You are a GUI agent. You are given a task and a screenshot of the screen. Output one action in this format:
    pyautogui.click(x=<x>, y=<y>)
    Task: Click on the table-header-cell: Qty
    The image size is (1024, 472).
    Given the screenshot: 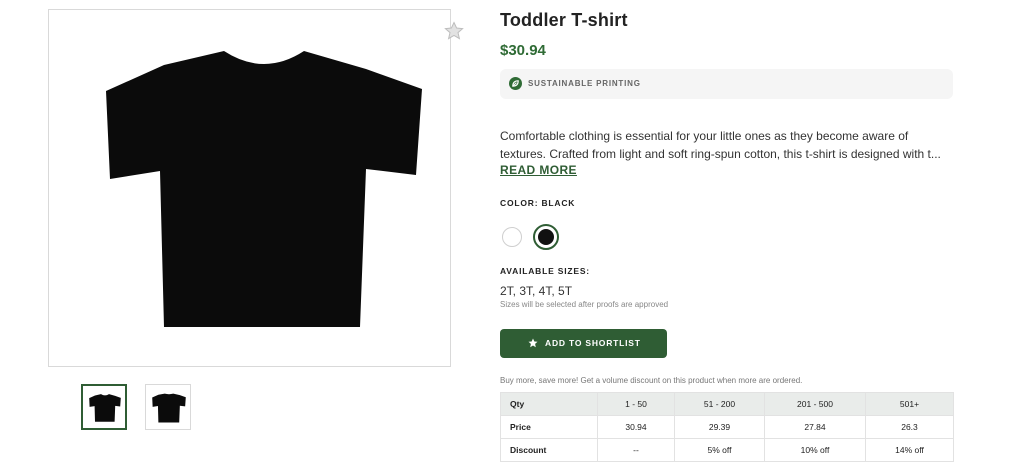 What is the action you would take?
    pyautogui.click(x=549, y=404)
    